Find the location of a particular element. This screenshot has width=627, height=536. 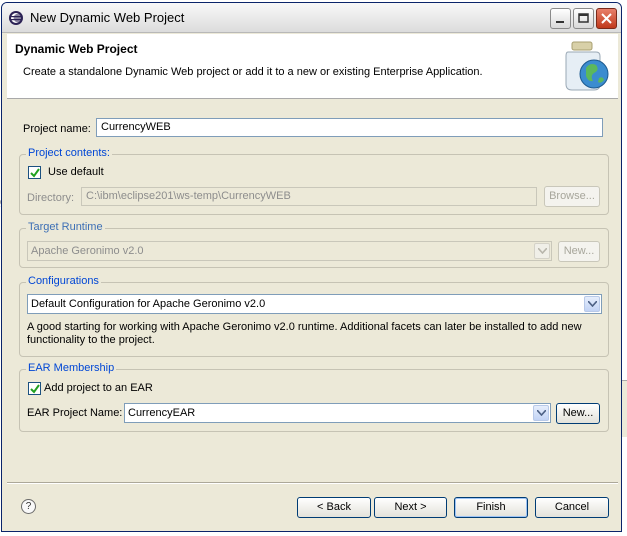

footer-separator is located at coordinates (312, 483).